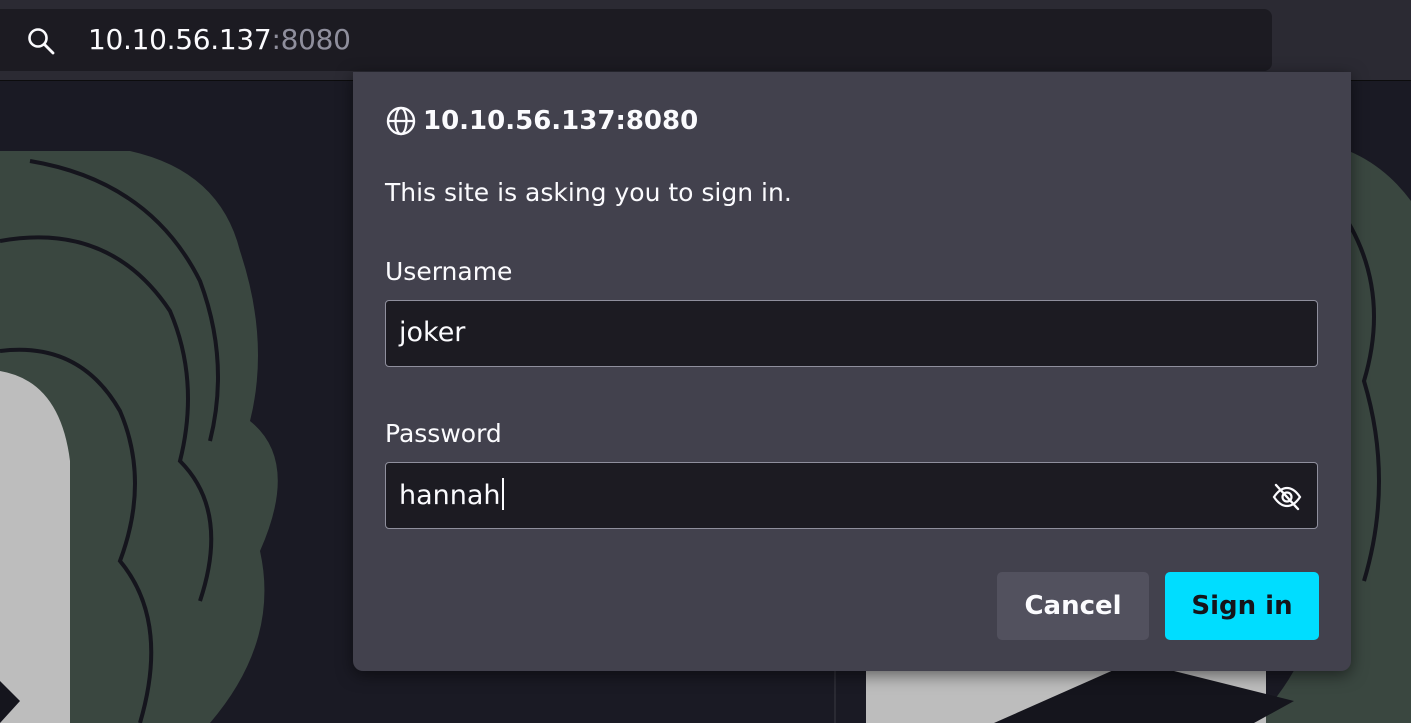  I want to click on username-value: joker, so click(432, 332).